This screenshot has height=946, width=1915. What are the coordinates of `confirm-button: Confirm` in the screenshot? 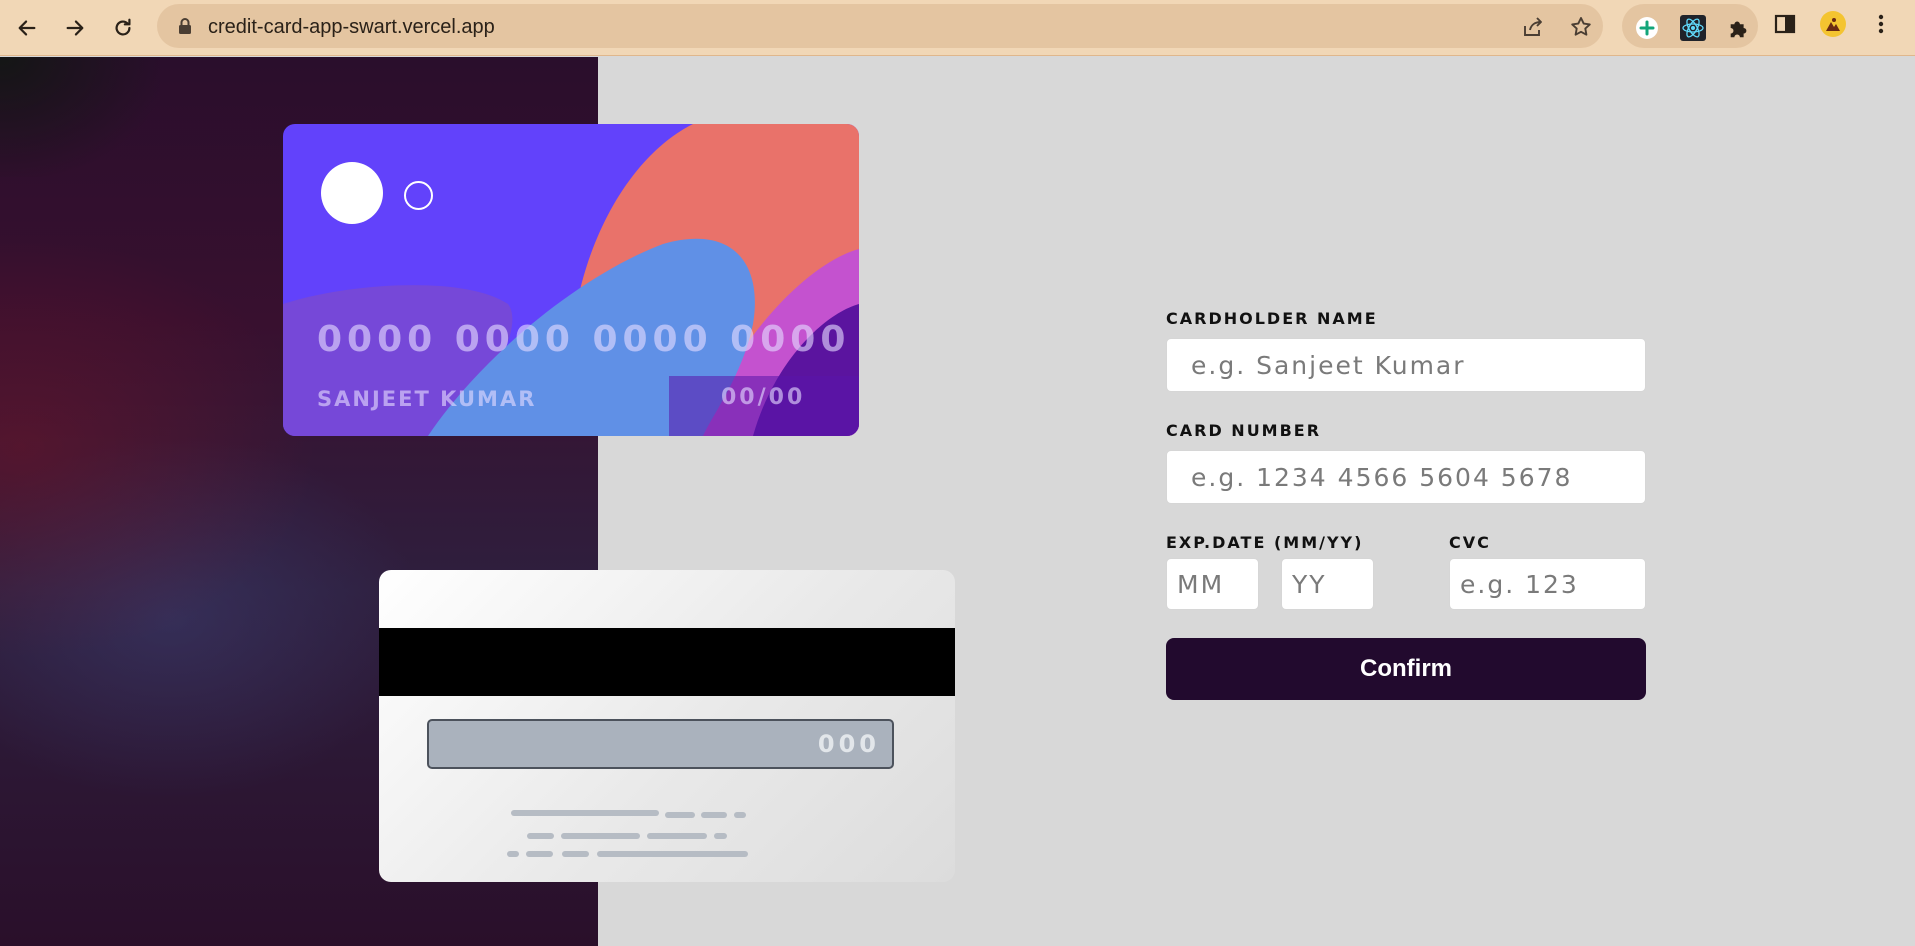 It's located at (1406, 669).